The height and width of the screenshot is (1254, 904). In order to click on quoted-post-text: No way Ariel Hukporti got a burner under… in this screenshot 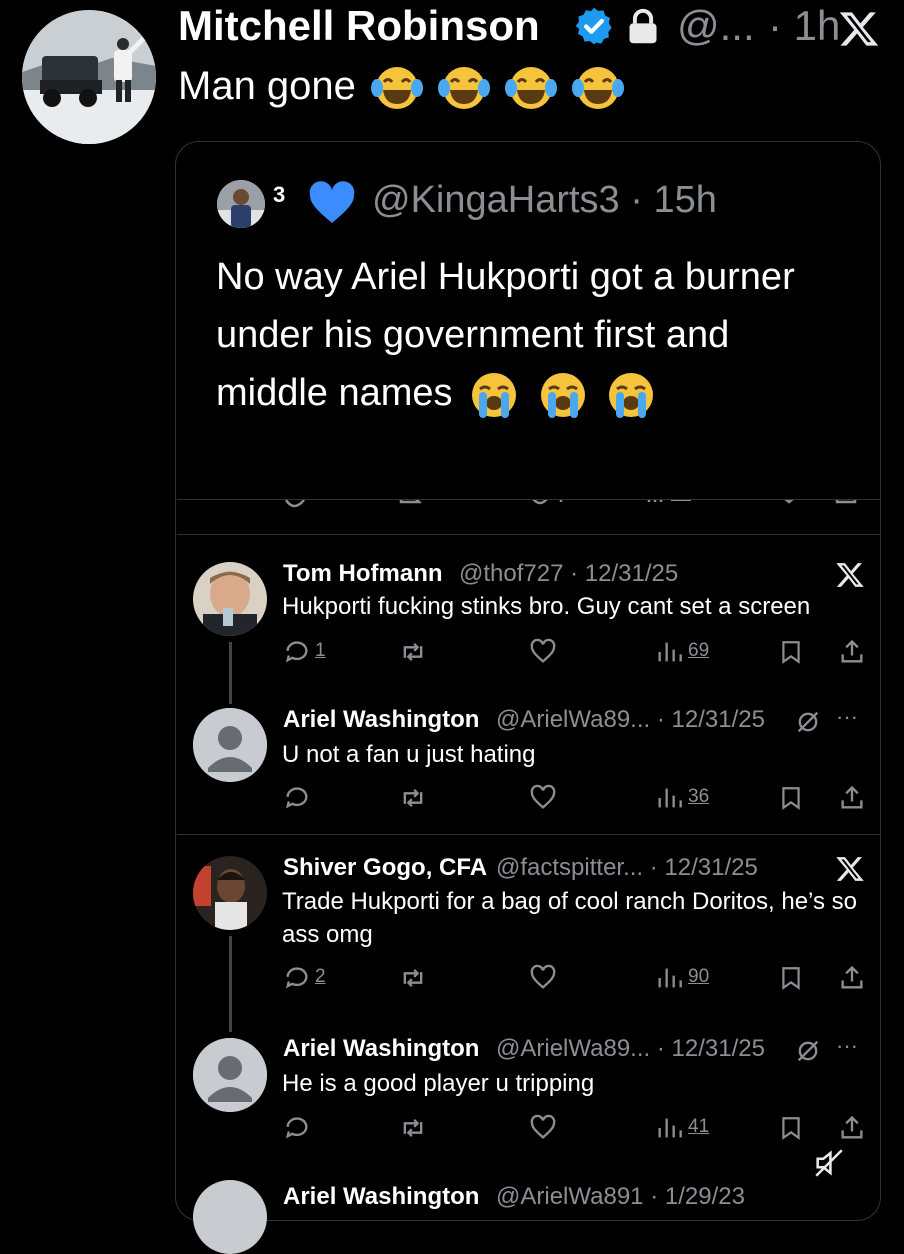, I will do `click(526, 335)`.